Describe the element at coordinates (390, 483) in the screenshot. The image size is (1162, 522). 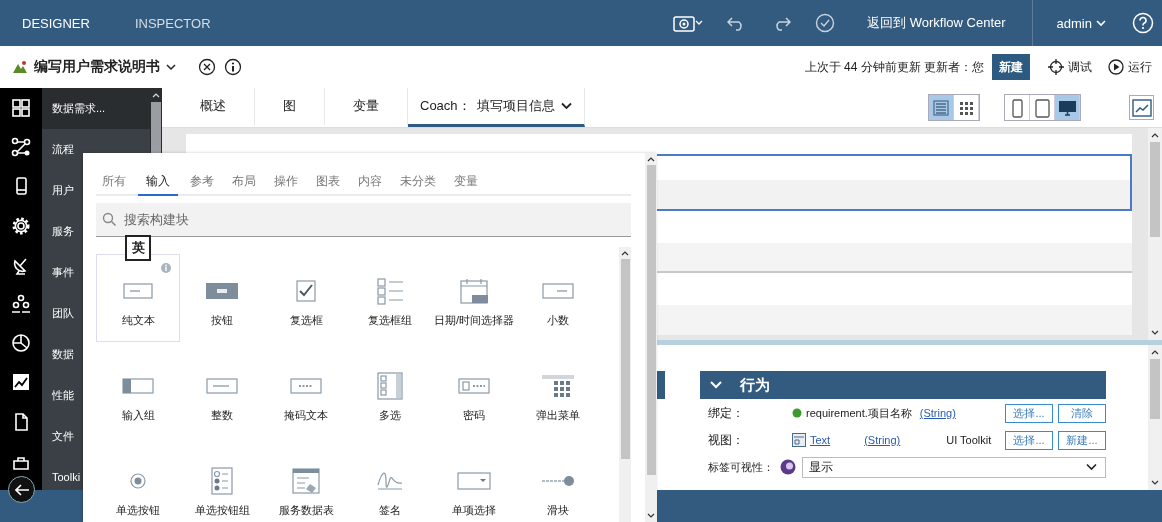
I see `palette-item: 签名` at that location.